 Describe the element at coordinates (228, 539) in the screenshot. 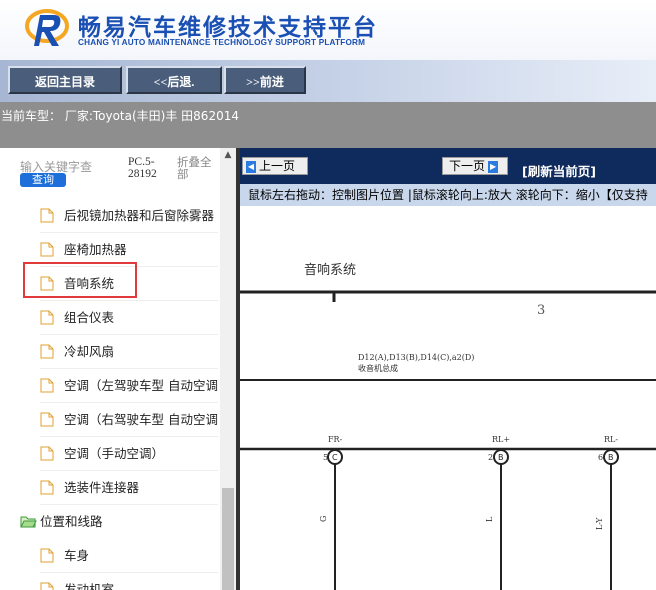

I see `scroll-thumb` at that location.